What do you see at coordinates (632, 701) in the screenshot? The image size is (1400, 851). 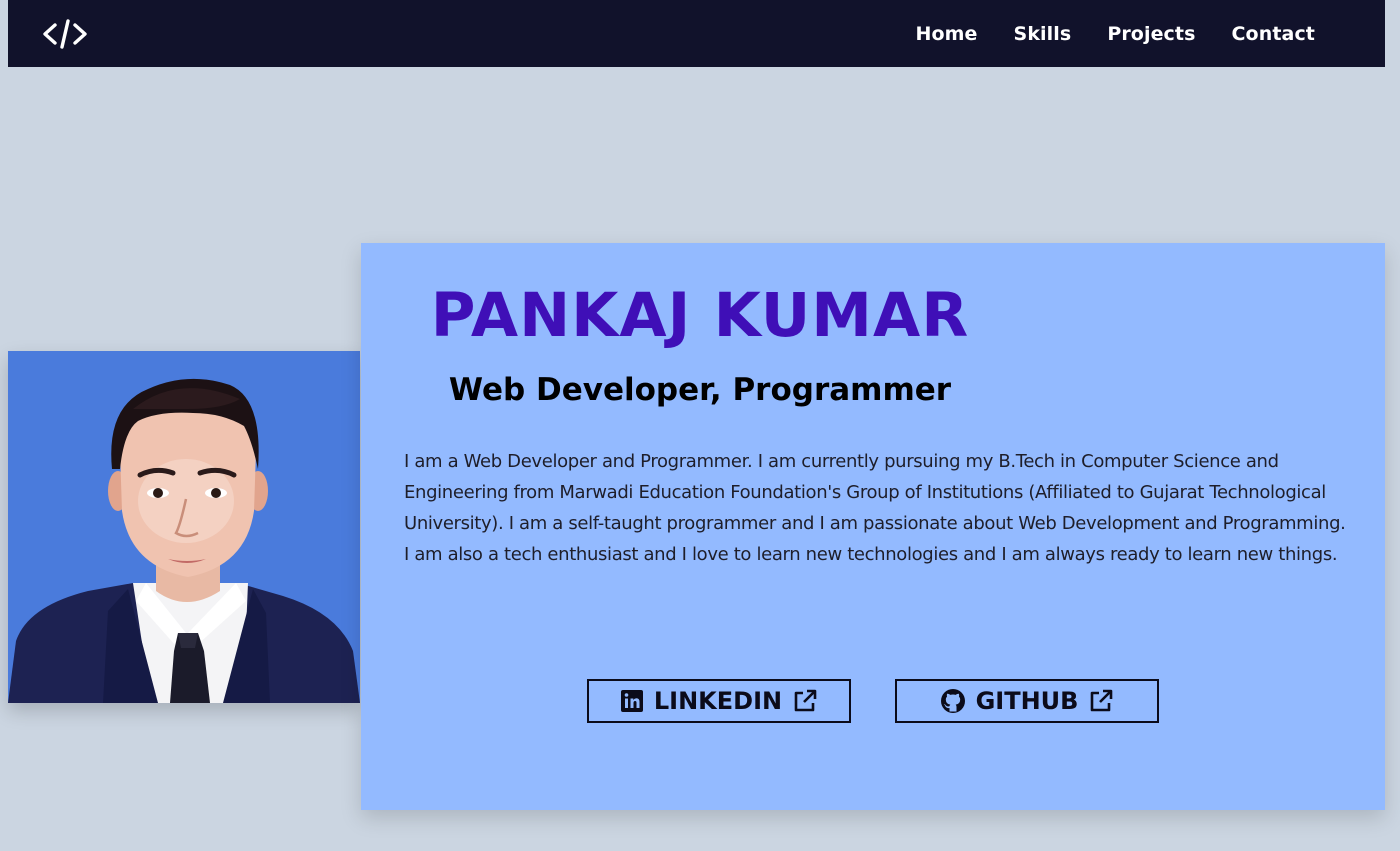 I see `linkedin-icon` at bounding box center [632, 701].